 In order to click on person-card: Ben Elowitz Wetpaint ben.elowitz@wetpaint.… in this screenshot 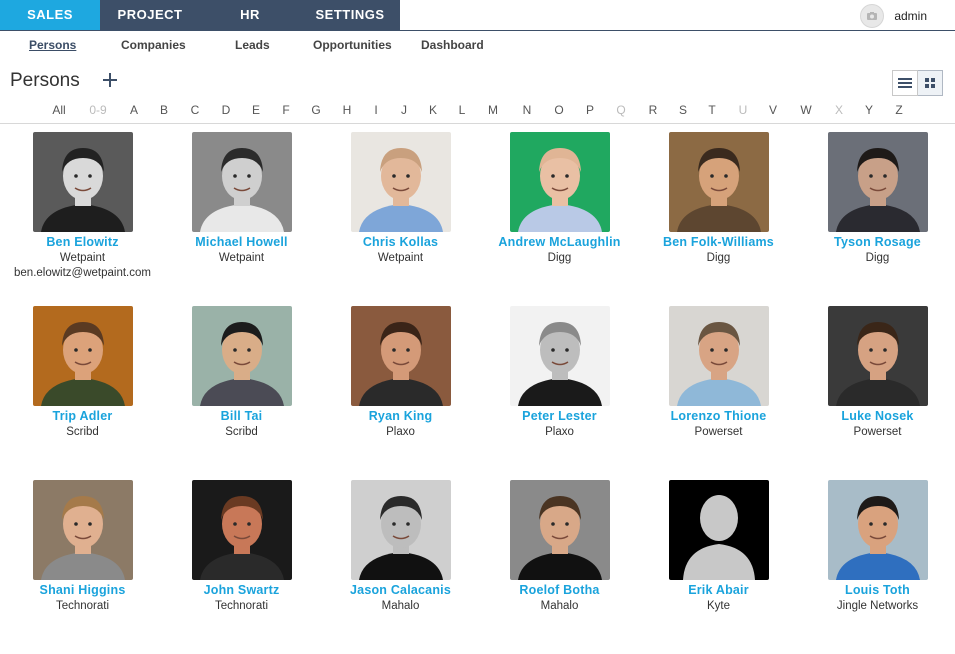, I will do `click(82, 219)`.